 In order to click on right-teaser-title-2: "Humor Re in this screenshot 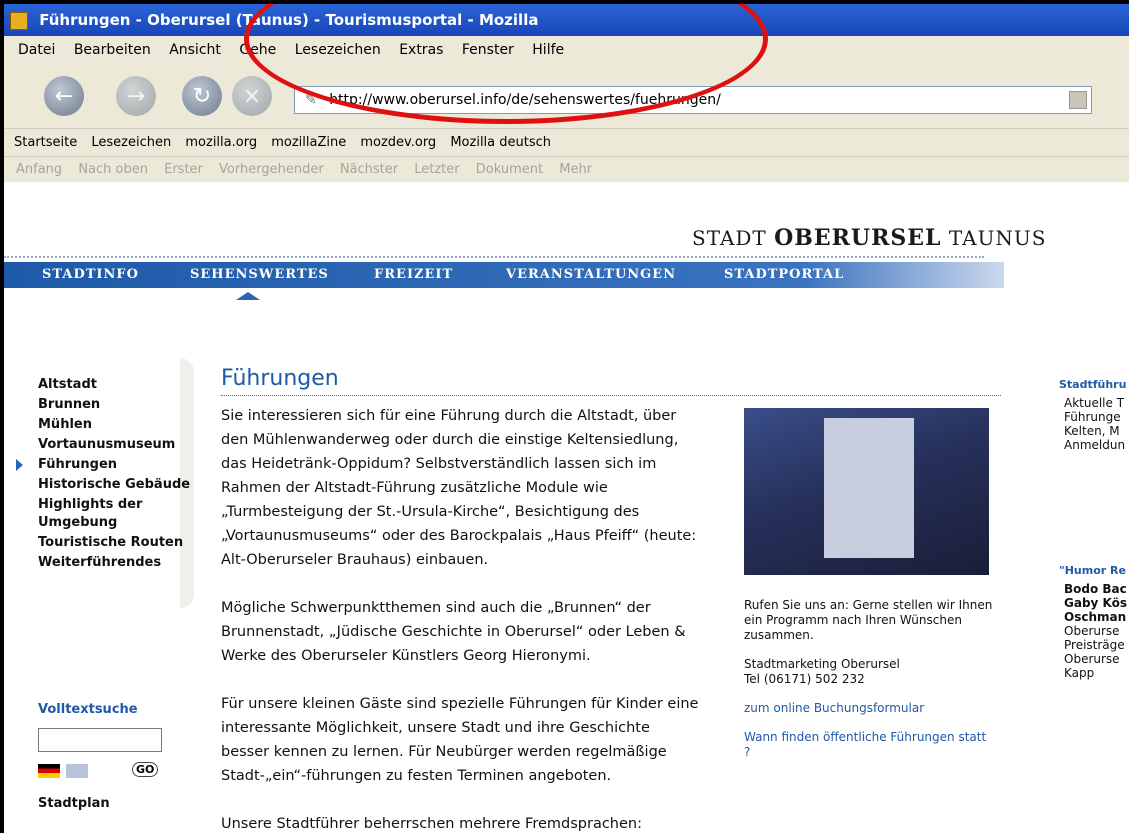, I will do `click(1092, 570)`.